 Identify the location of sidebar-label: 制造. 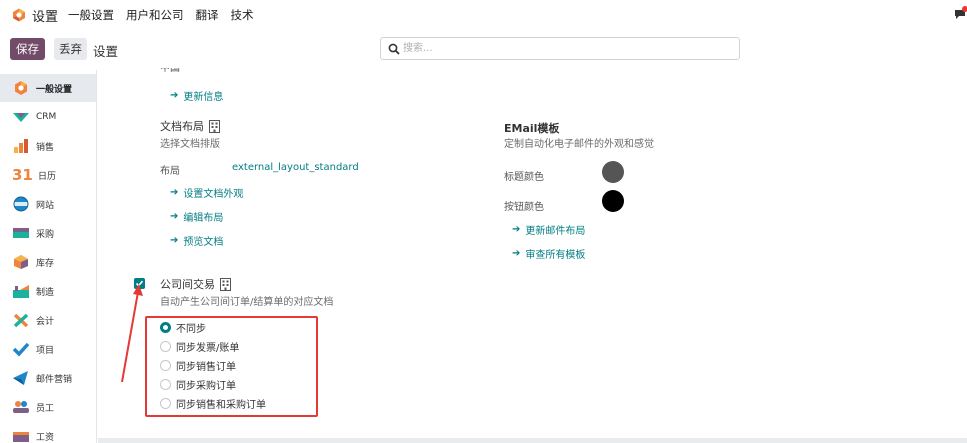
(45, 292).